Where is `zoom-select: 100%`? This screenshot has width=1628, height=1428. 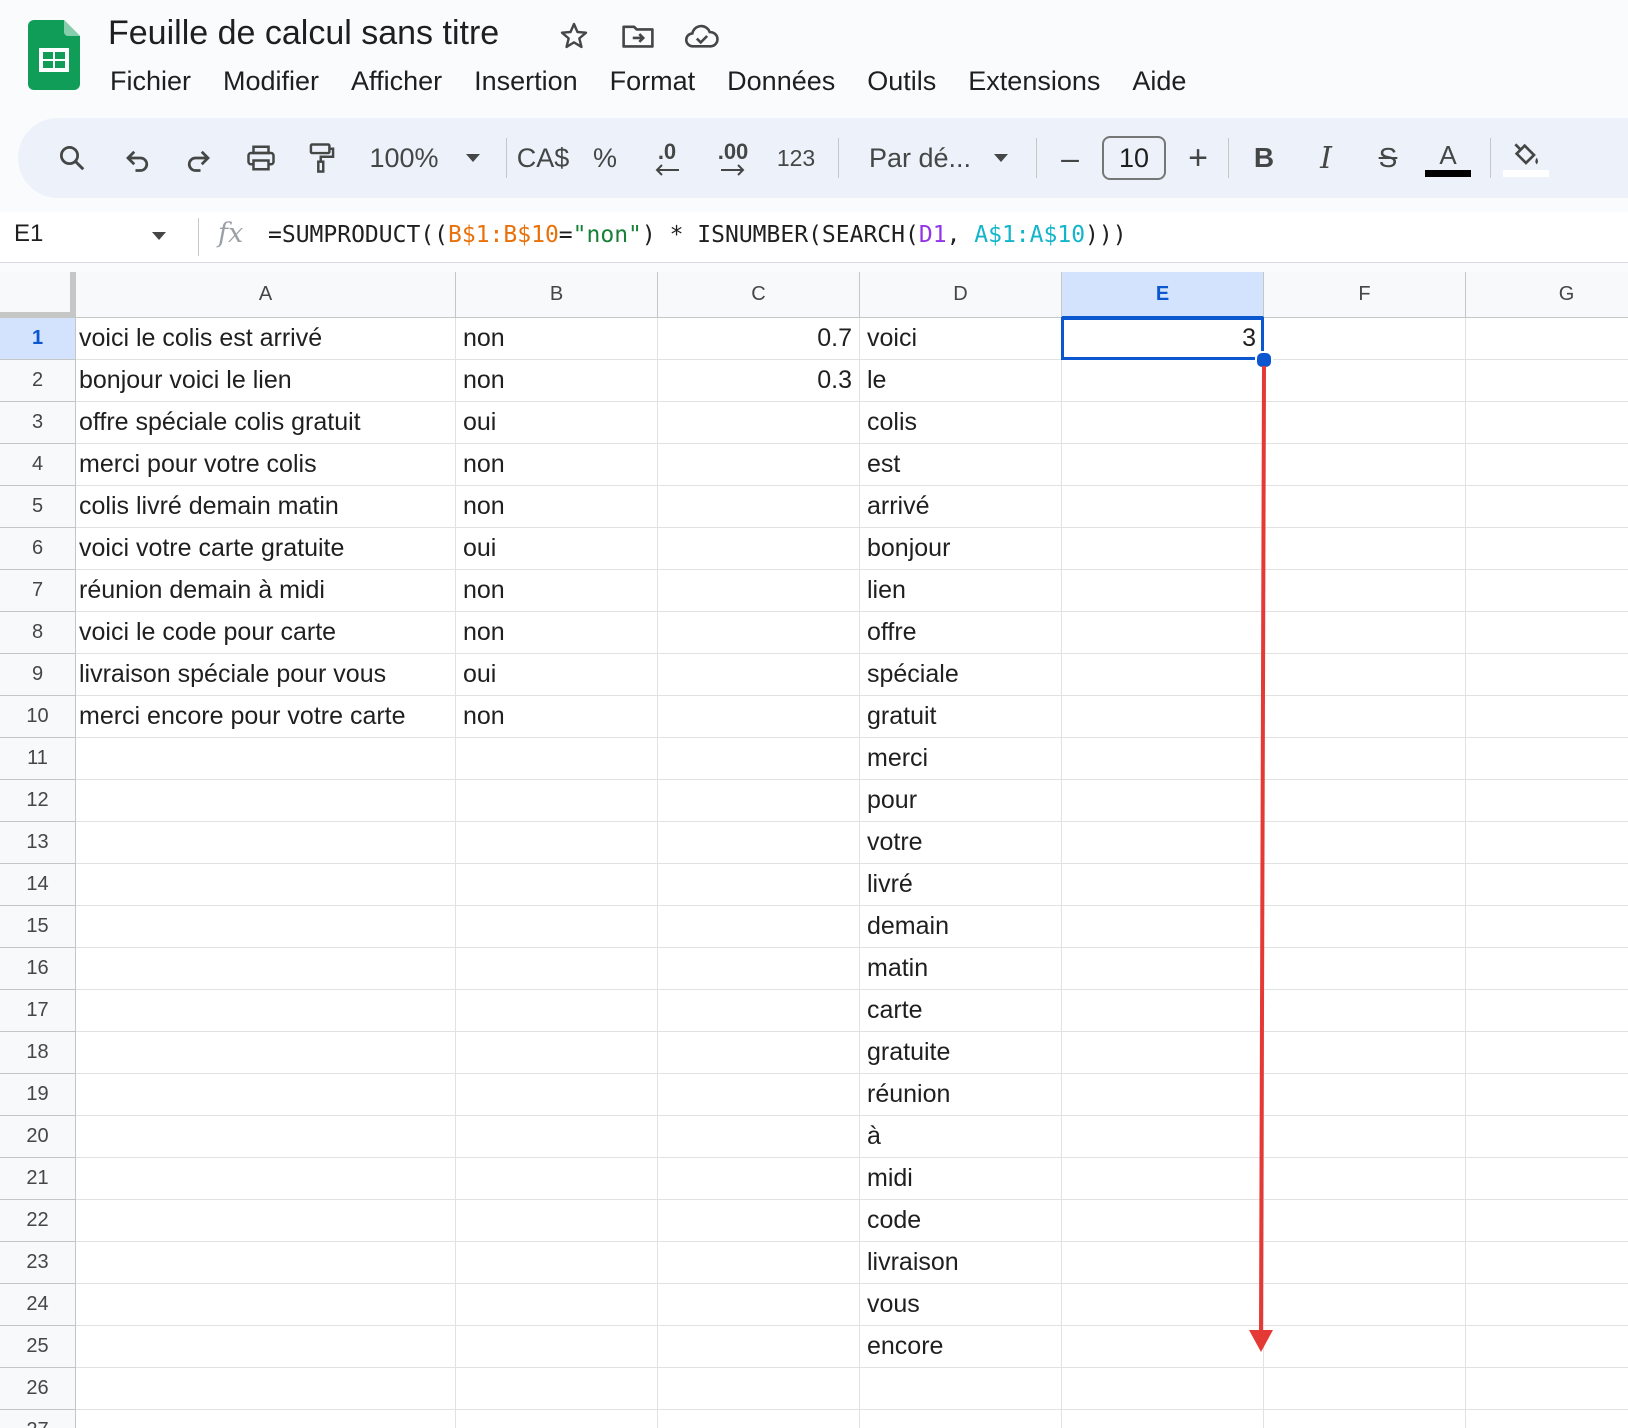 zoom-select: 100% is located at coordinates (404, 158).